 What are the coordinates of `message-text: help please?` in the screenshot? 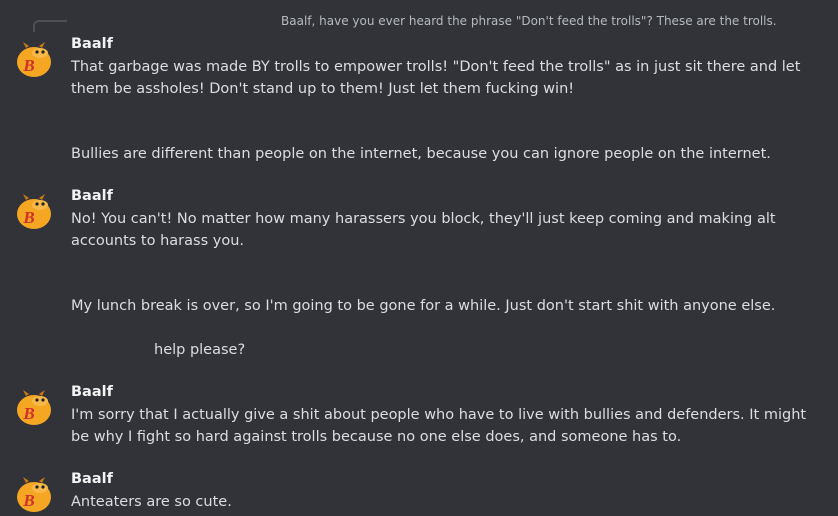 It's located at (200, 350).